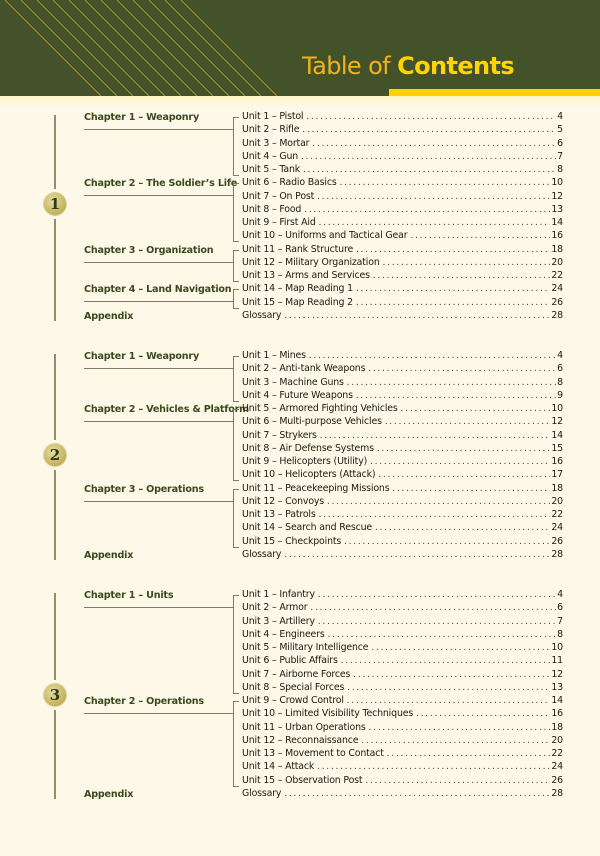 The width and height of the screenshot is (600, 856). What do you see at coordinates (144, 701) in the screenshot?
I see `chapter-heading: Chapter 2 – Operations` at bounding box center [144, 701].